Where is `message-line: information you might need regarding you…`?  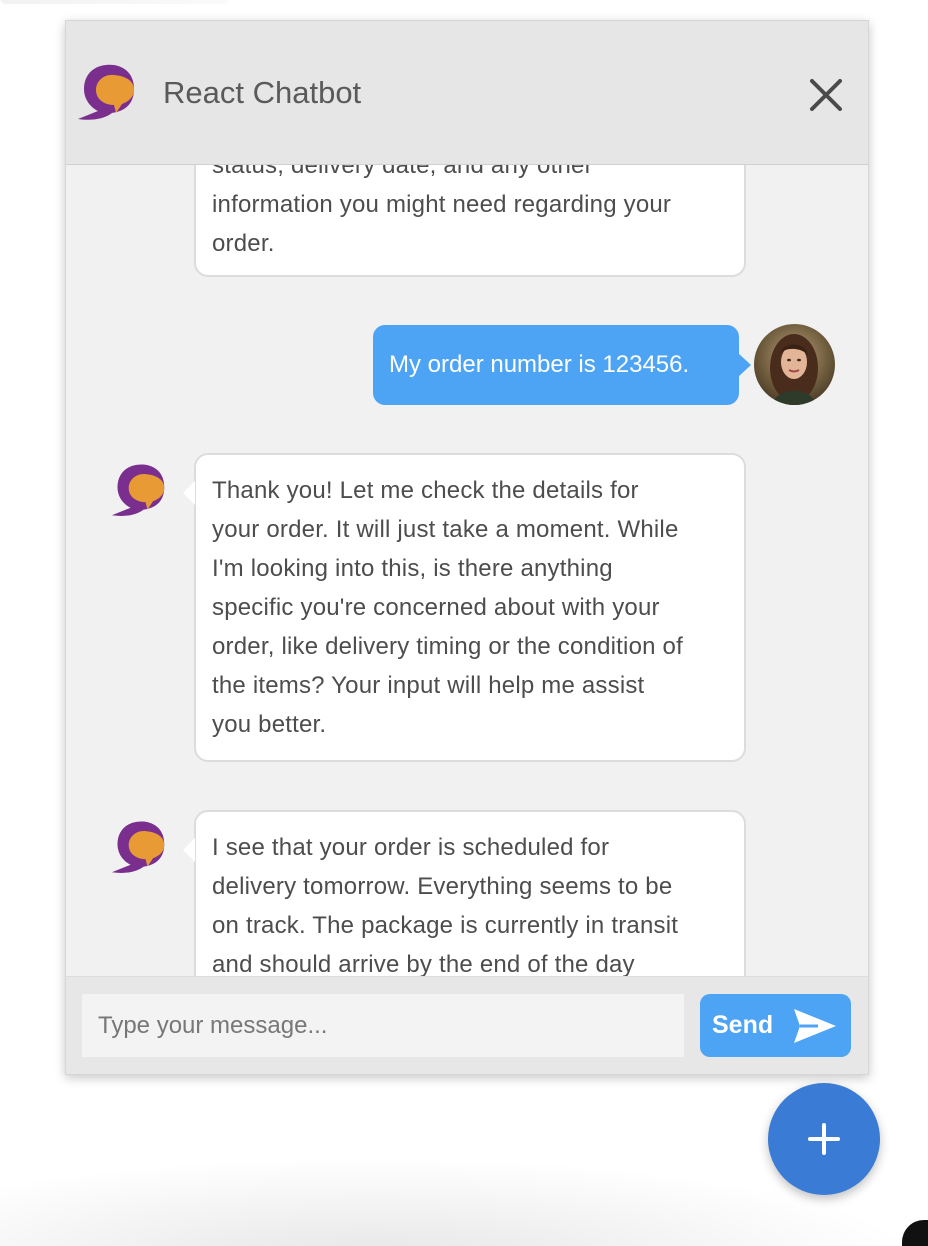
message-line: information you might need regarding you… is located at coordinates (442, 204).